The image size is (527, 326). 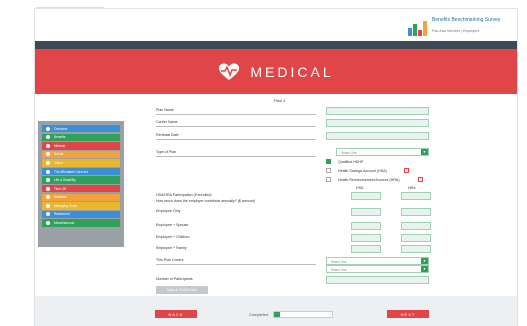 What do you see at coordinates (167, 135) in the screenshot?
I see `renewal-date-label: Renewal Date` at bounding box center [167, 135].